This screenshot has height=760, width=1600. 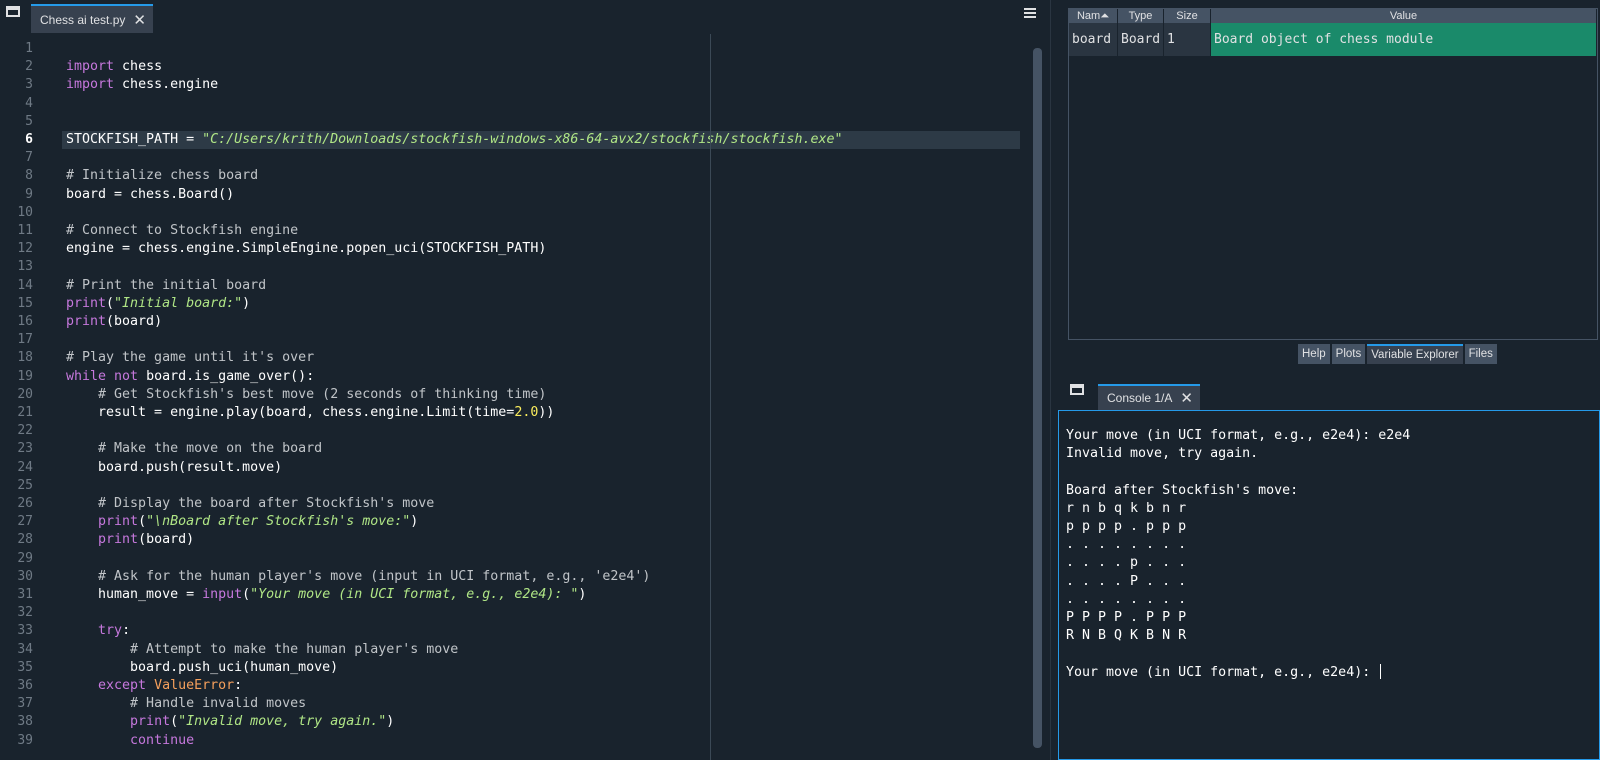 I want to click on console-tab: Console 1/A ✕, so click(x=1149, y=397).